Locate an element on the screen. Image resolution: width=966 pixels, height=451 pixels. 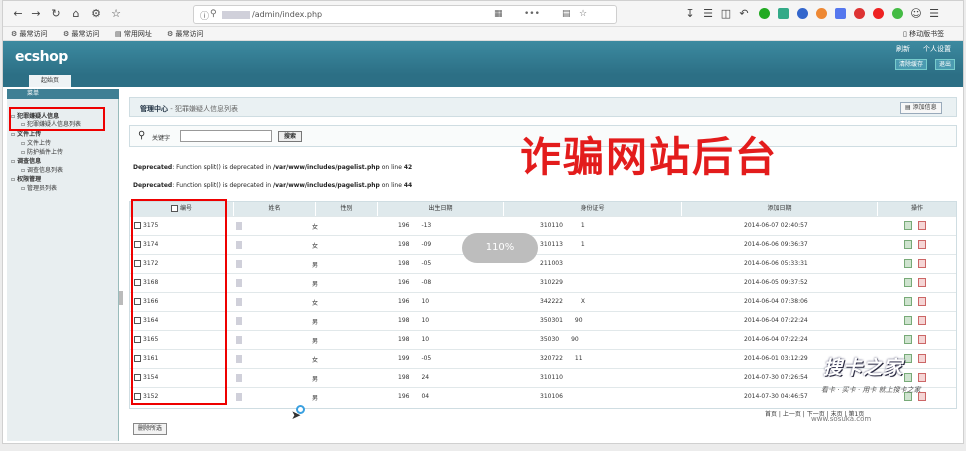
url-bar: ⓘ ⚲ /admin/index.php ▦ ••• ▤ ☆ is located at coordinates (405, 14).